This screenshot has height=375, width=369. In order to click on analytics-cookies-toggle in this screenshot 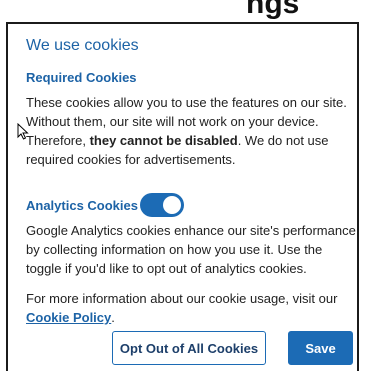, I will do `click(162, 205)`.